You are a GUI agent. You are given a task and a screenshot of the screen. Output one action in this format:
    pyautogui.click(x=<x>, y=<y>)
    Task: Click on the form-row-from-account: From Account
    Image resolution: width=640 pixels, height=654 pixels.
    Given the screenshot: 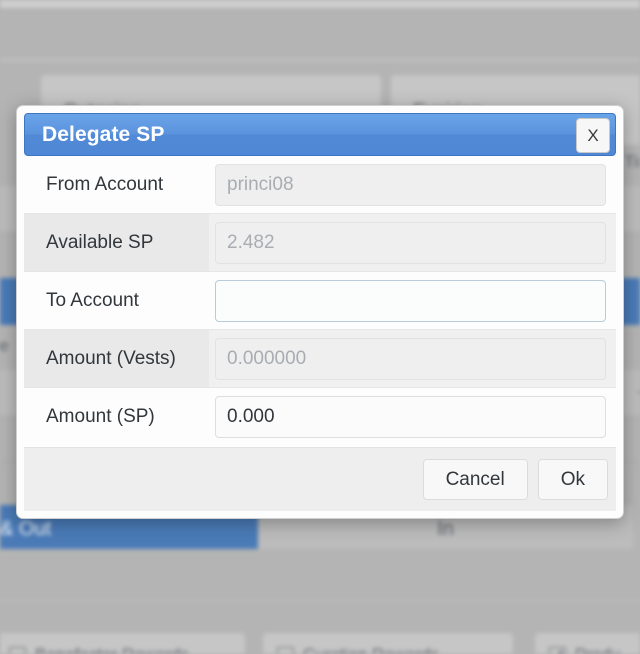 What is the action you would take?
    pyautogui.click(x=320, y=185)
    